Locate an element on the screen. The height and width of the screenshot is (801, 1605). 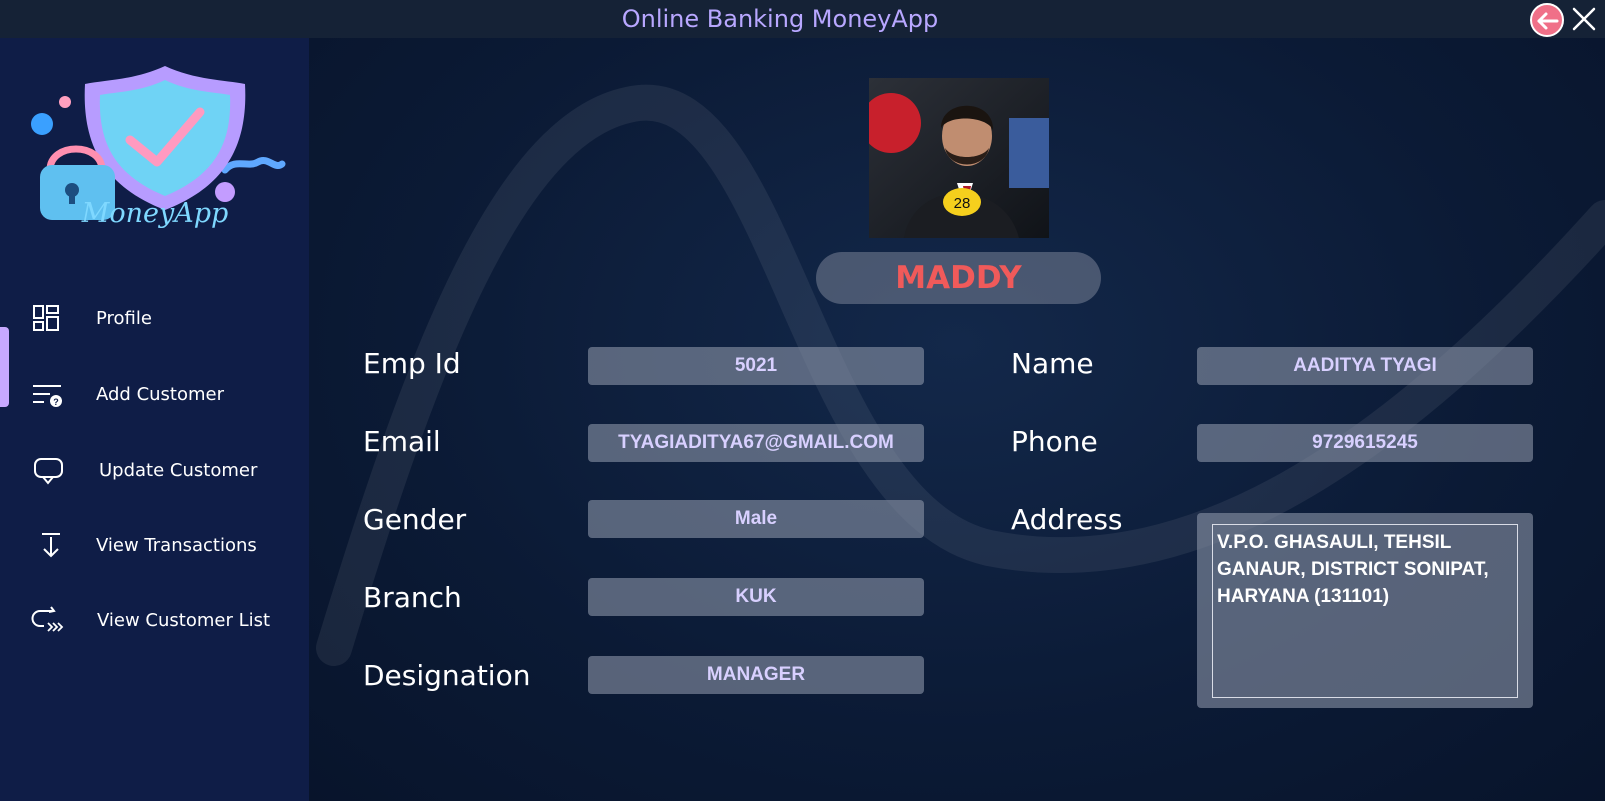
sidebar-item-profile: Profile is located at coordinates (154, 319).